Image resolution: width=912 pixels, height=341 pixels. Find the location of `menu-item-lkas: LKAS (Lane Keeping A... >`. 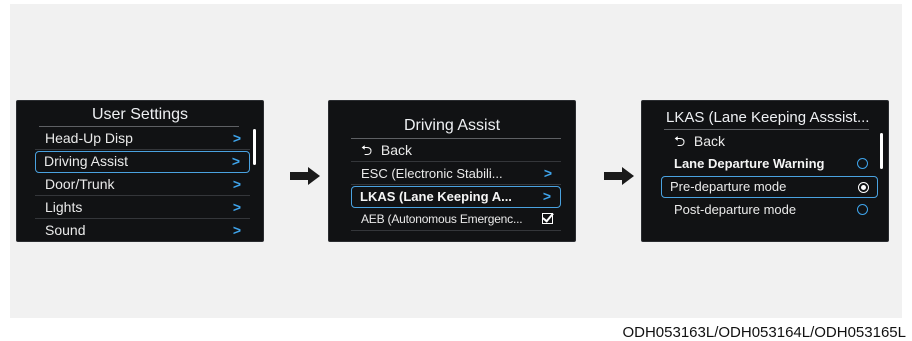

menu-item-lkas: LKAS (Lane Keeping A... > is located at coordinates (456, 197).